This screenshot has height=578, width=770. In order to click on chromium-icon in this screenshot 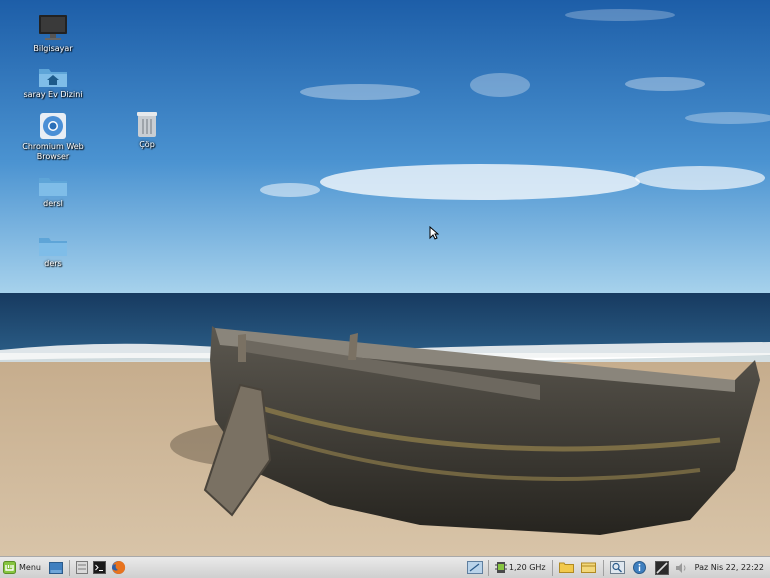, I will do `click(53, 126)`.